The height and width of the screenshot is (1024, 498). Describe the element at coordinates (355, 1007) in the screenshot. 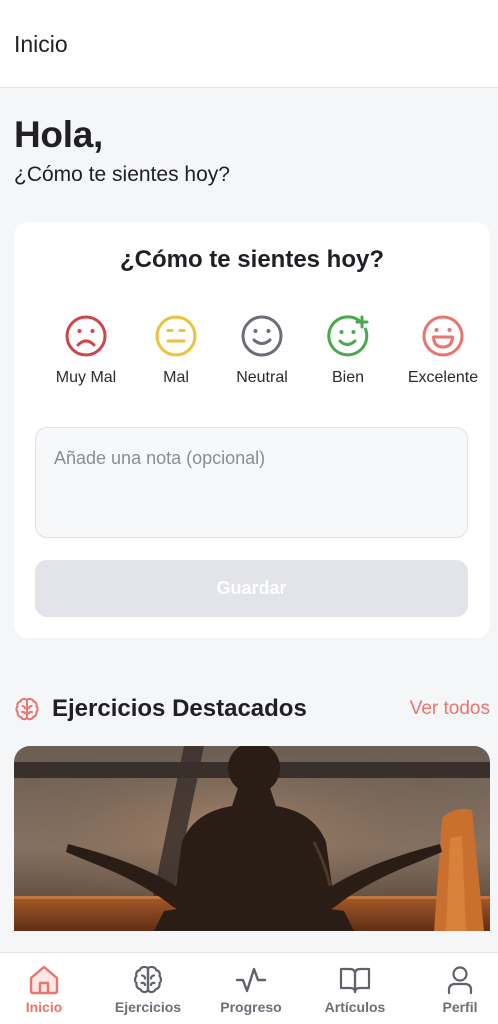

I see `nav-label: Artículos` at that location.